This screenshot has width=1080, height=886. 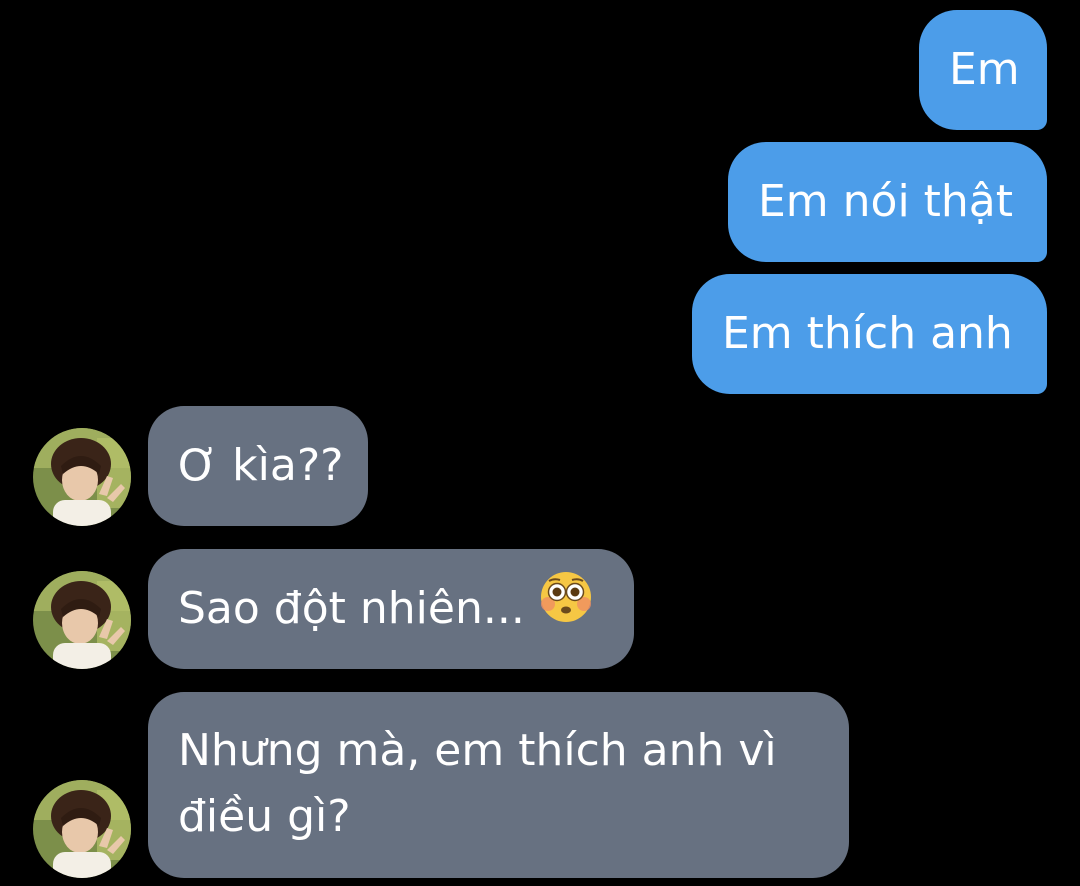 I want to click on sent-message-bubble: Em thích anh, so click(x=869, y=334).